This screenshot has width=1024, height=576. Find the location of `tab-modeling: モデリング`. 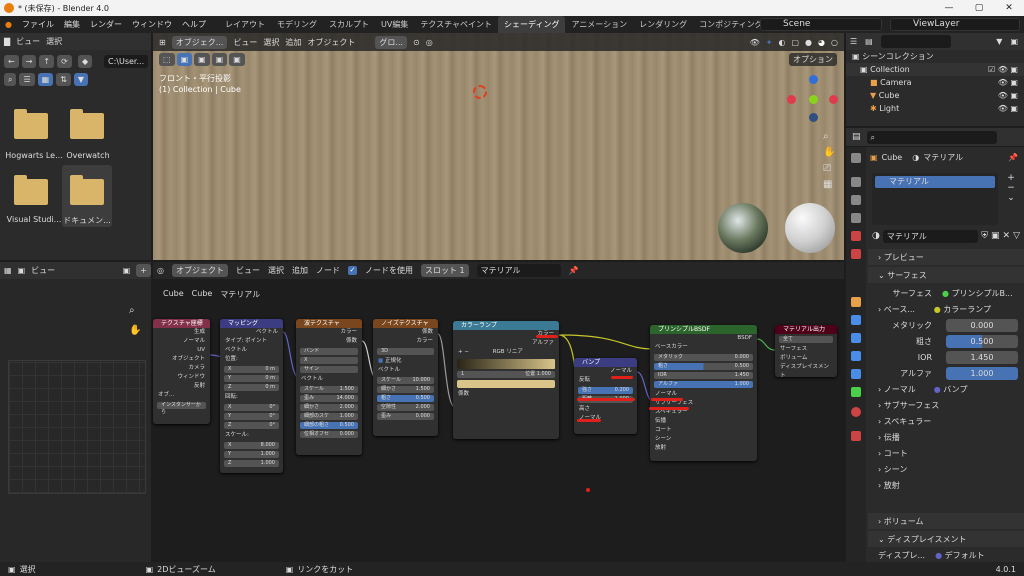

tab-modeling: モデリング is located at coordinates (297, 24).